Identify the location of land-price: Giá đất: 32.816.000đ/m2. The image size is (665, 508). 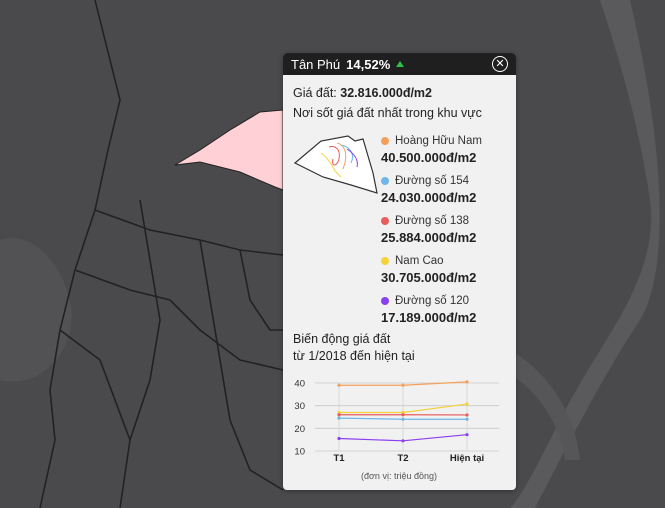
(362, 93).